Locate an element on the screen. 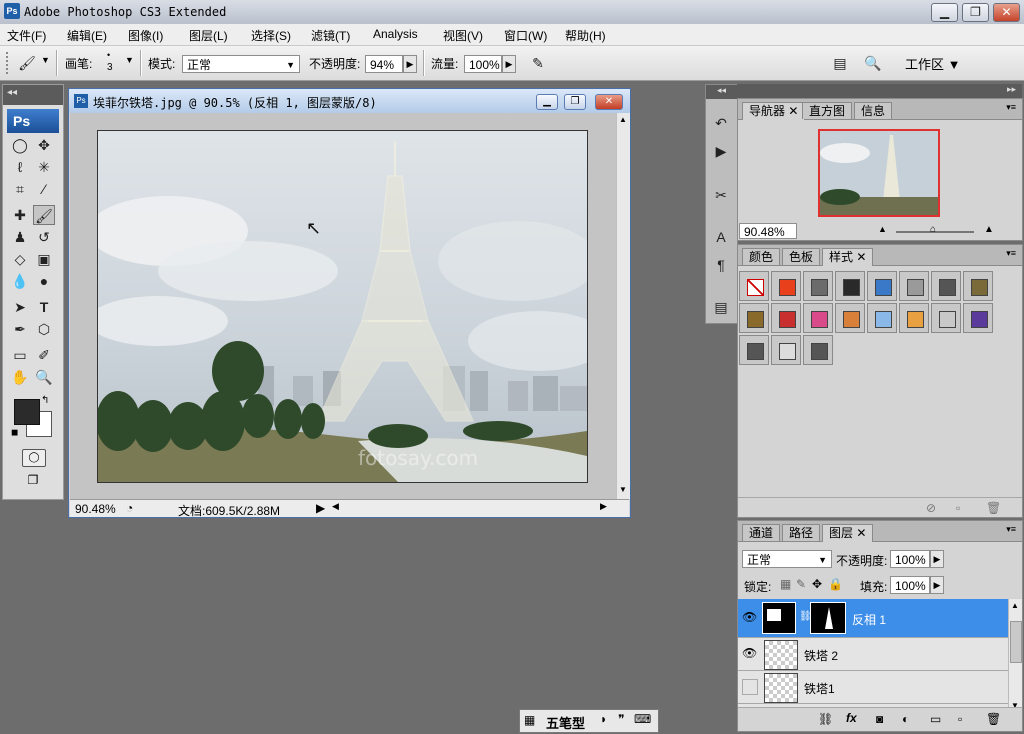 The image size is (1024, 734). history-brush-icon: ↺ is located at coordinates (44, 237).